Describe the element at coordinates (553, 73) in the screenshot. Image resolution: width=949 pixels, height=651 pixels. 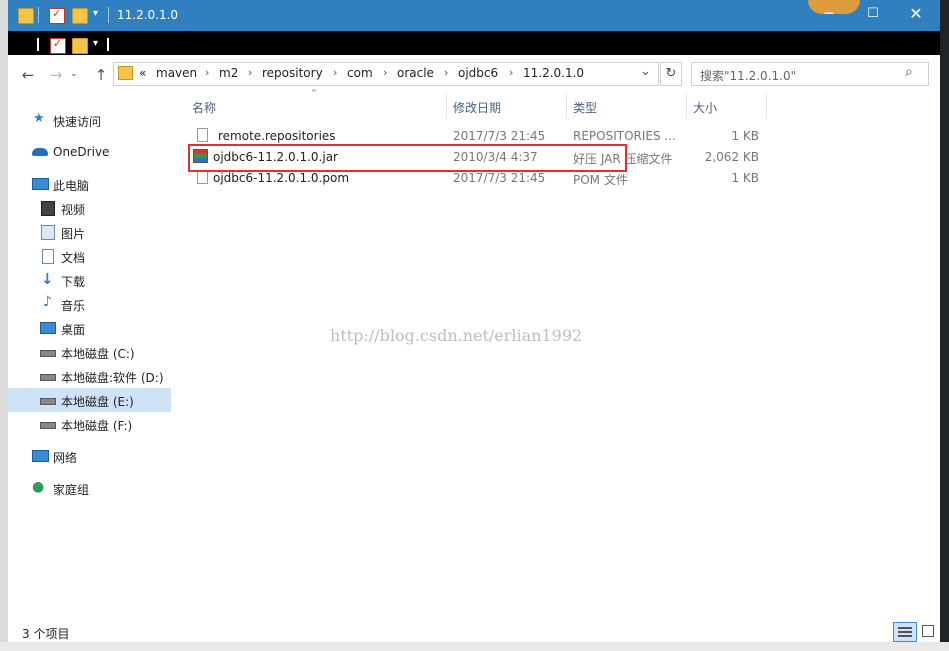
I see `breadcrumb-current: 11.2.0.1.0` at that location.